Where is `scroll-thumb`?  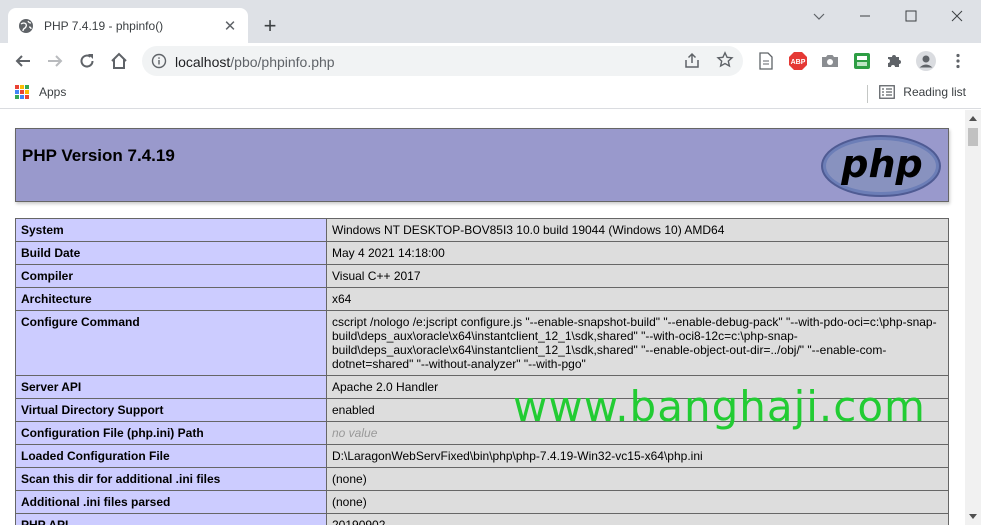
scroll-thumb is located at coordinates (973, 137).